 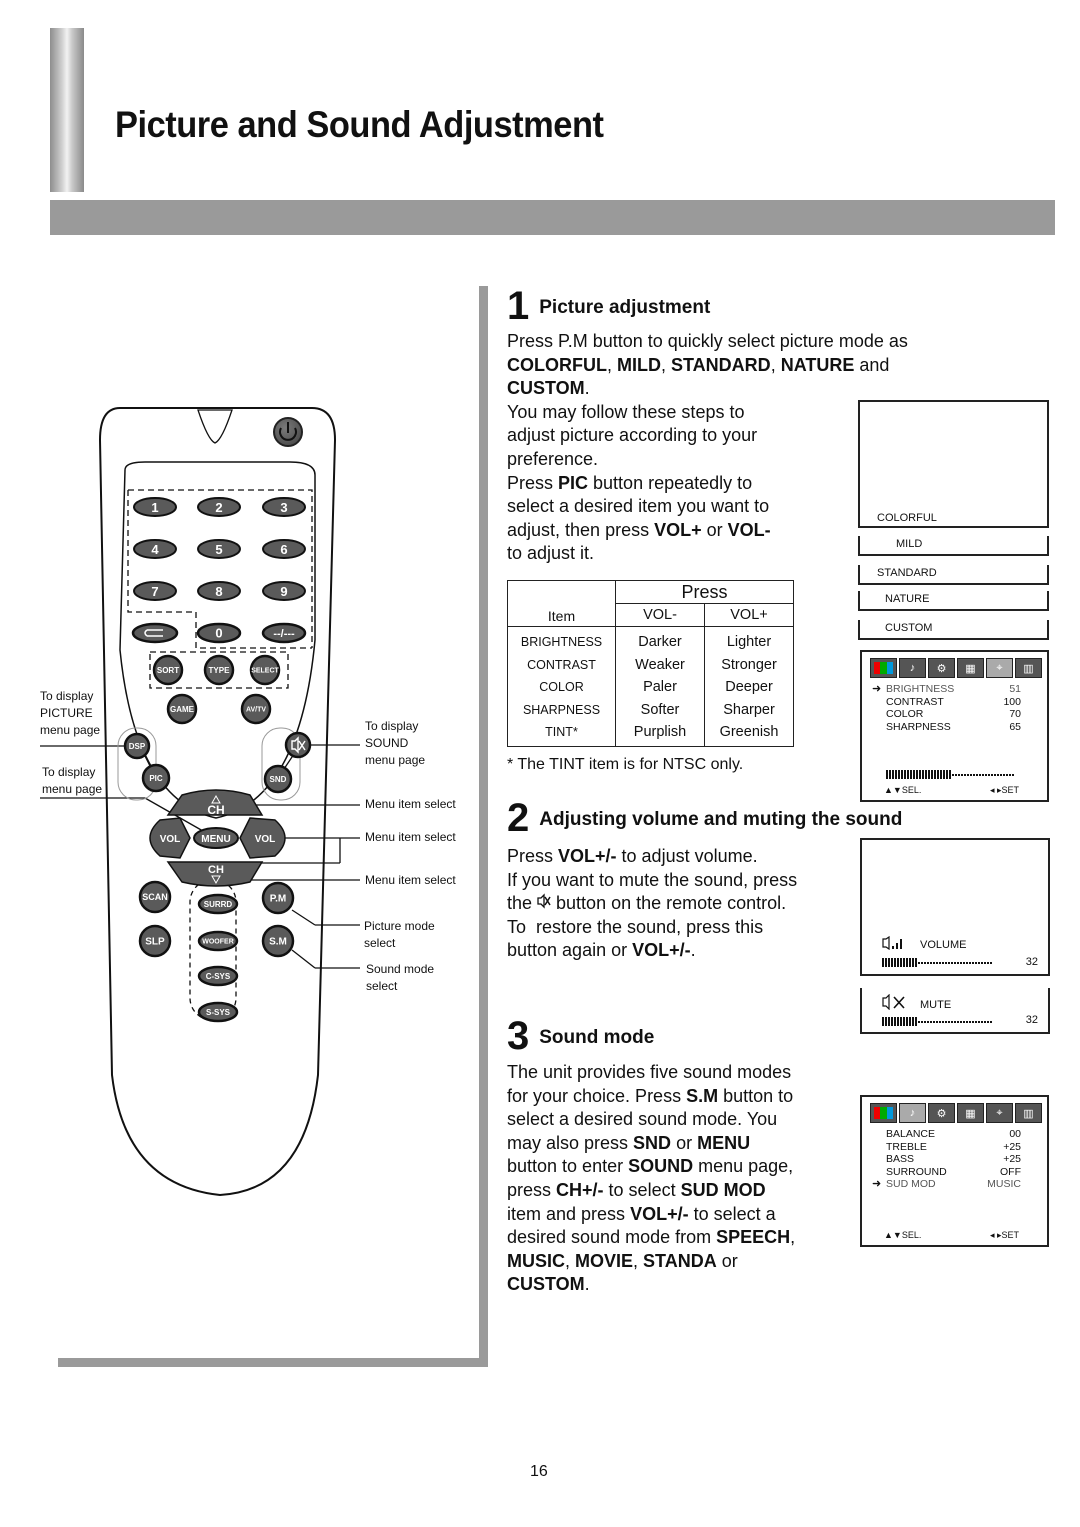 What do you see at coordinates (219, 670) in the screenshot?
I see `type-button: TYPE` at bounding box center [219, 670].